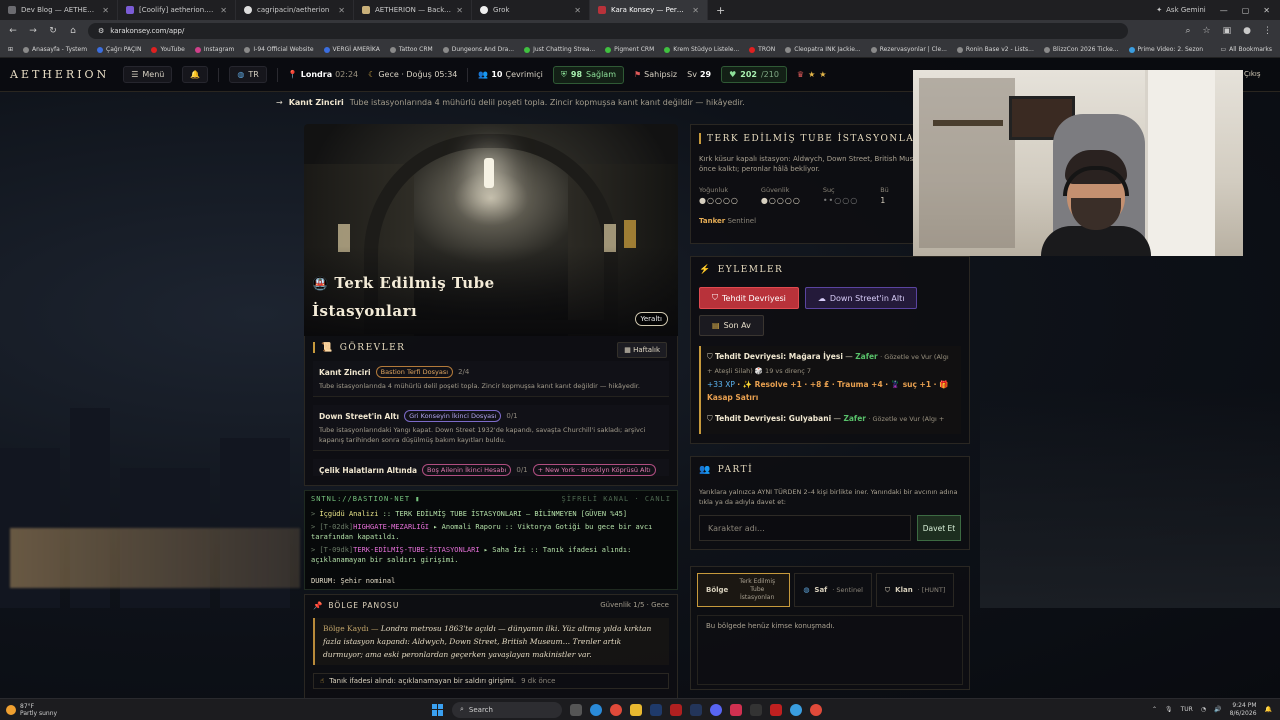  Describe the element at coordinates (649, 10) in the screenshot. I see `browser-tab-active: Kara Konsey — Perde Aralanıyor✕` at that location.